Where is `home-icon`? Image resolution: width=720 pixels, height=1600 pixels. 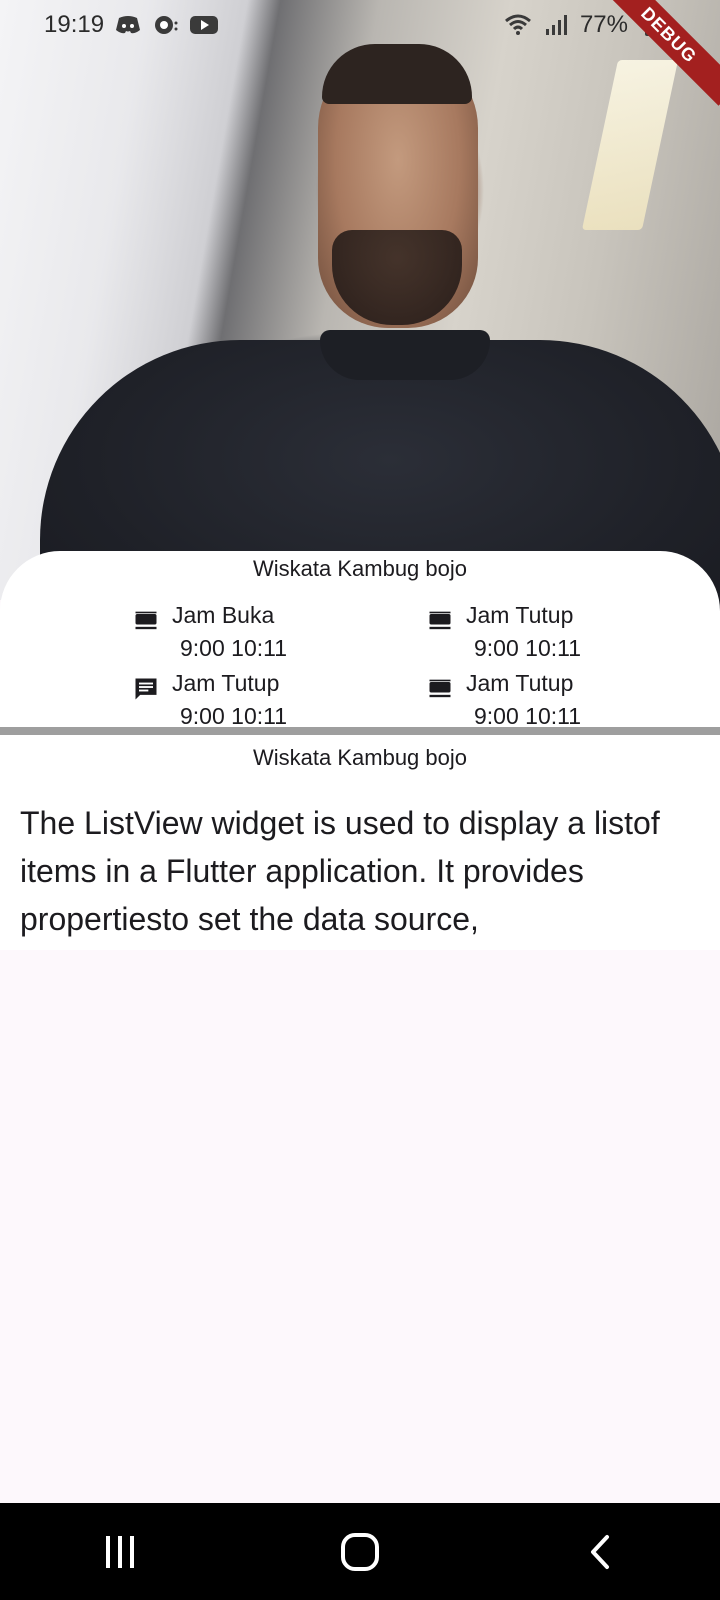 home-icon is located at coordinates (360, 1551).